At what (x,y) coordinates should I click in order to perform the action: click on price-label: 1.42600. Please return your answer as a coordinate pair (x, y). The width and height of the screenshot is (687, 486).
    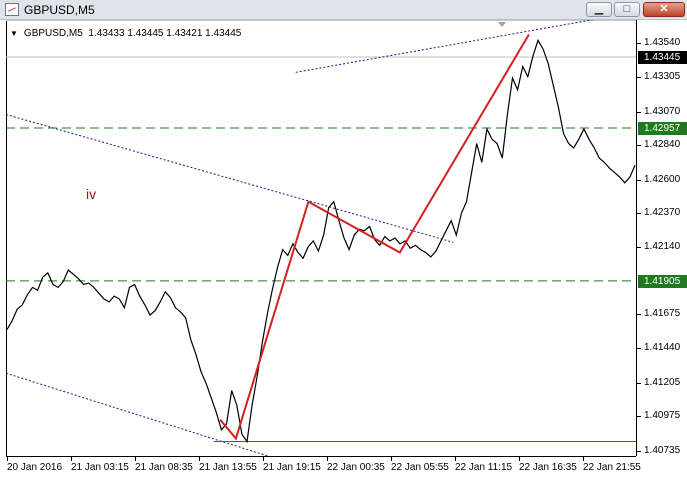
    Looking at the image, I should click on (662, 179).